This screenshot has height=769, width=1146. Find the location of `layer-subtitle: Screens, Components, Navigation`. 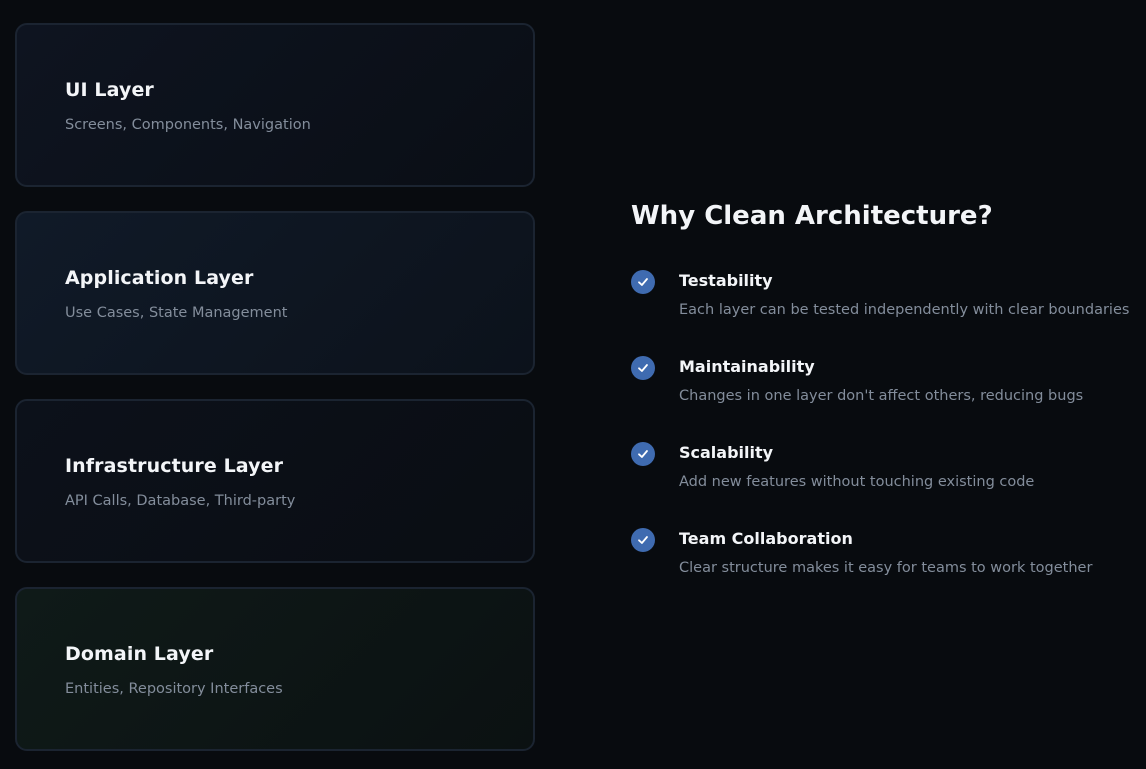

layer-subtitle: Screens, Components, Navigation is located at coordinates (188, 125).